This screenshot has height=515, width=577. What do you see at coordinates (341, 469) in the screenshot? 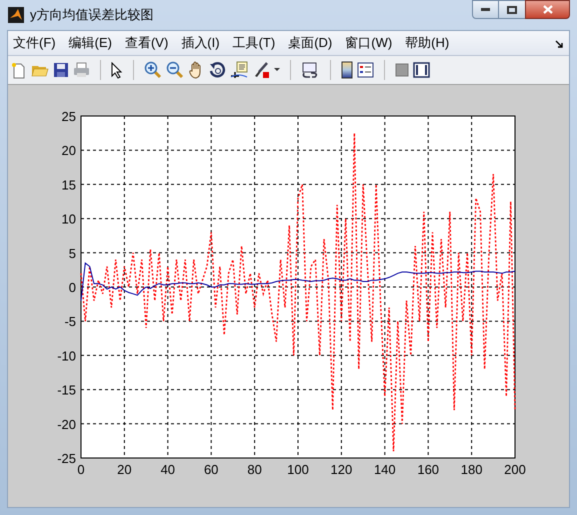
I see `x-tick-label: 120` at bounding box center [341, 469].